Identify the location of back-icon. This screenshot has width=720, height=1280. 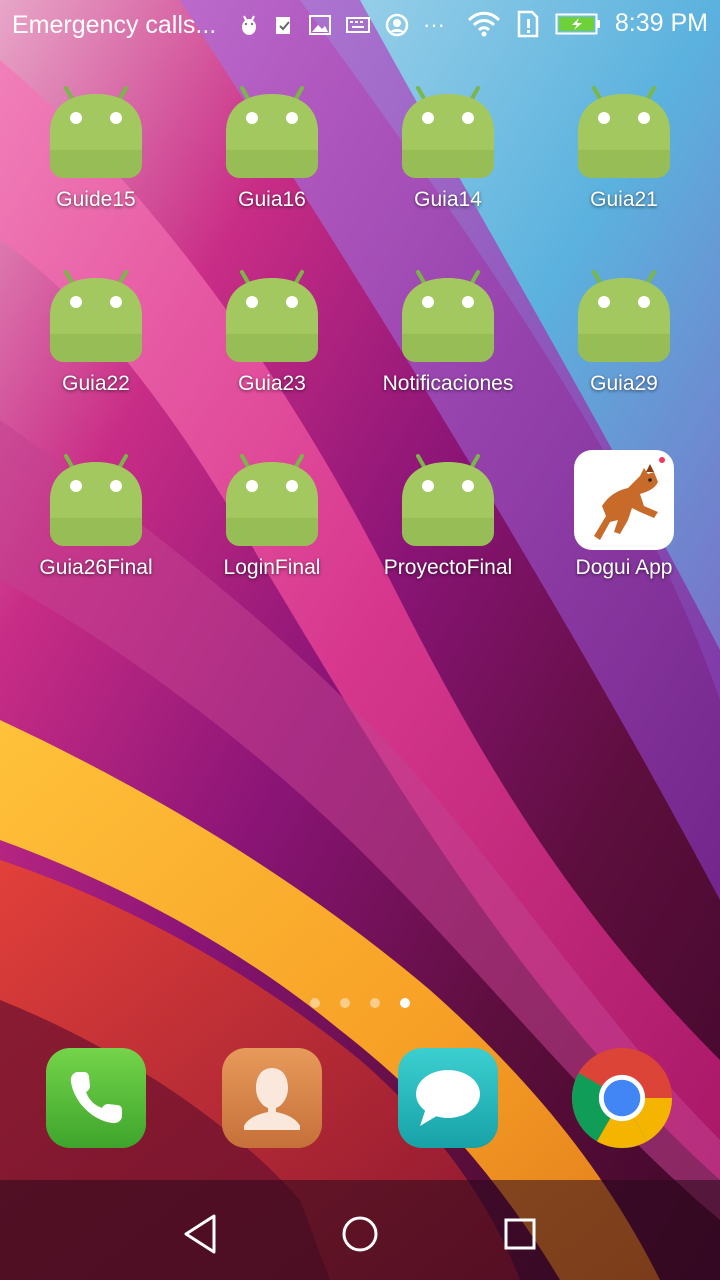
(200, 1234).